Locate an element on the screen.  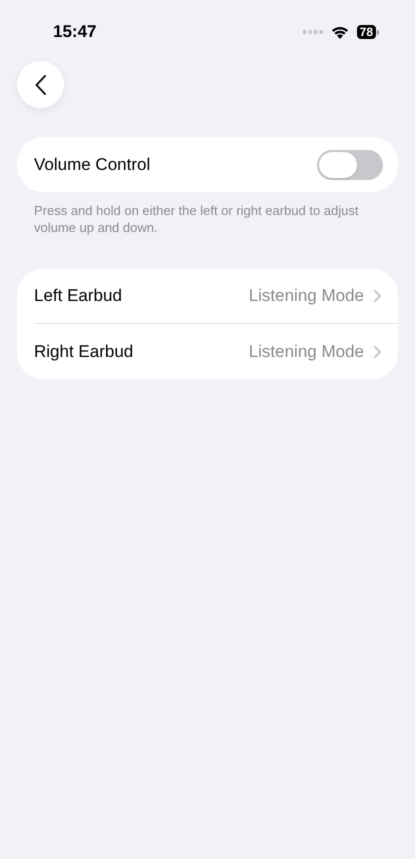
back-button is located at coordinates (40, 84).